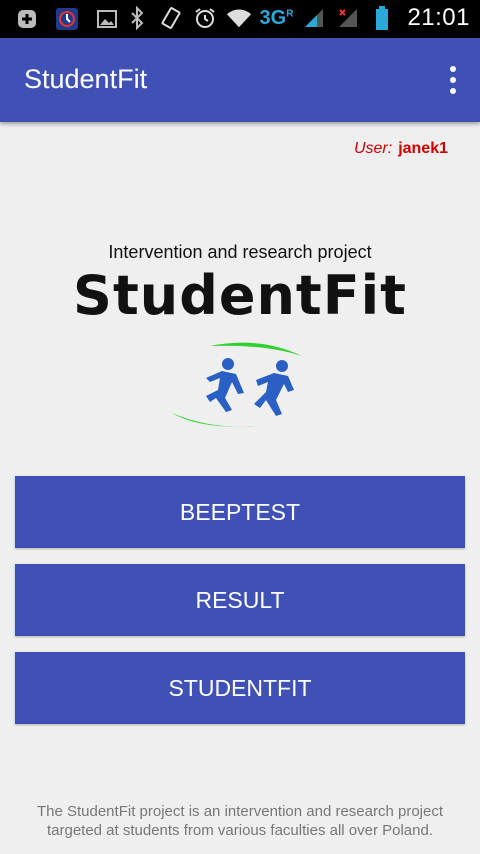 This screenshot has width=480, height=854. I want to click on status-bar: 3GR 21:01, so click(240, 19).